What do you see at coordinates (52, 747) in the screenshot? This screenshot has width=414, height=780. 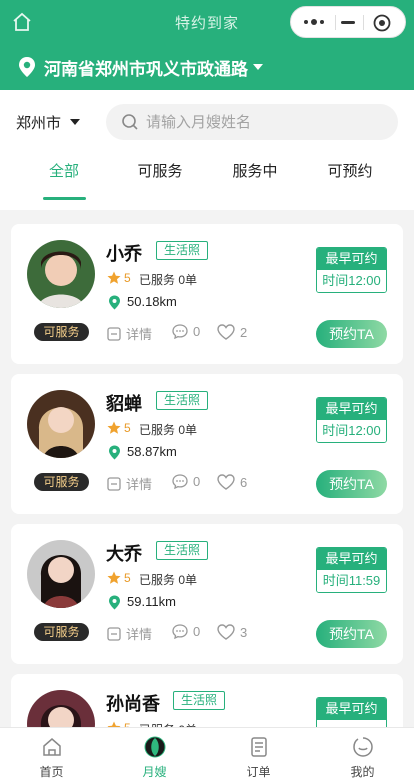 I see `home-icon` at bounding box center [52, 747].